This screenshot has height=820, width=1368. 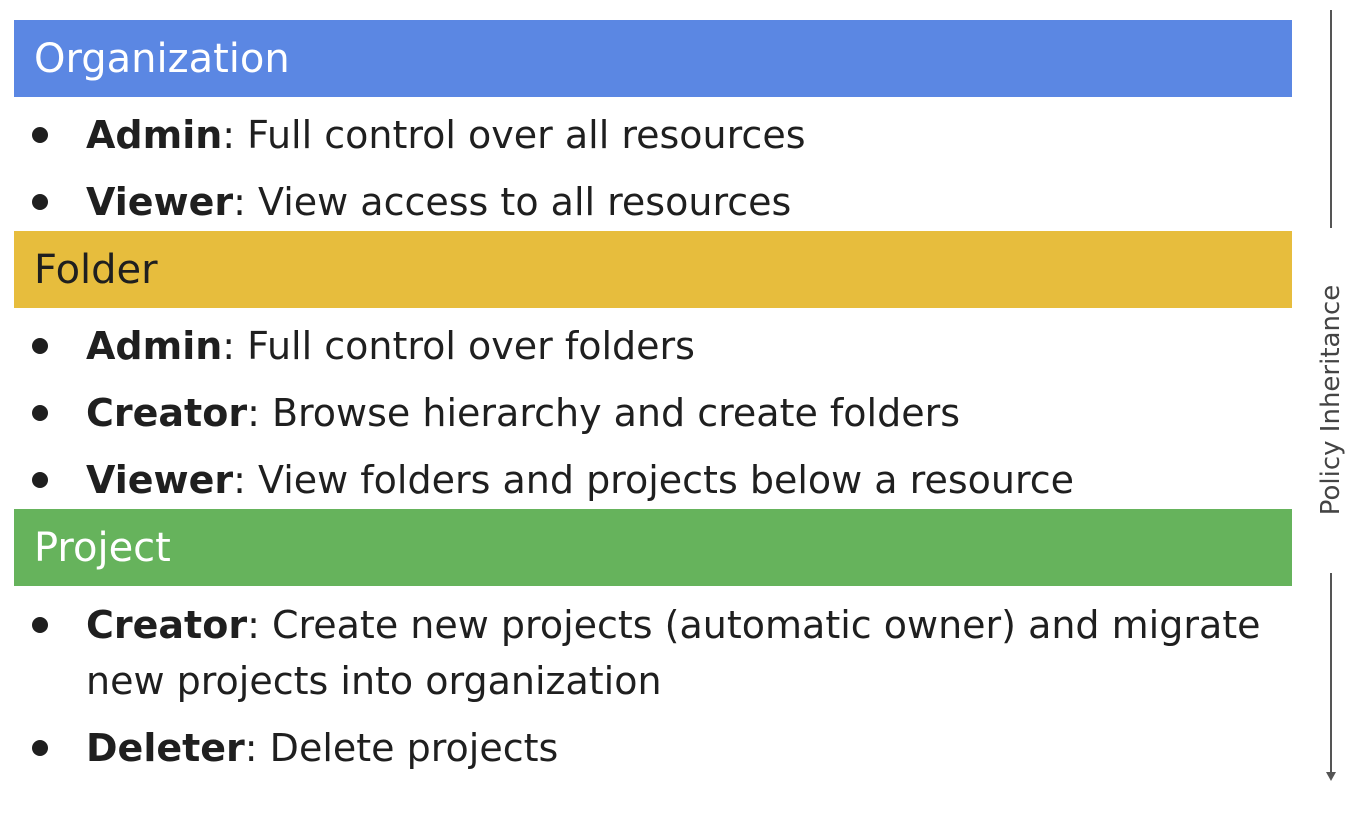 I want to click on role-description: : Delete projects, so click(x=401, y=748).